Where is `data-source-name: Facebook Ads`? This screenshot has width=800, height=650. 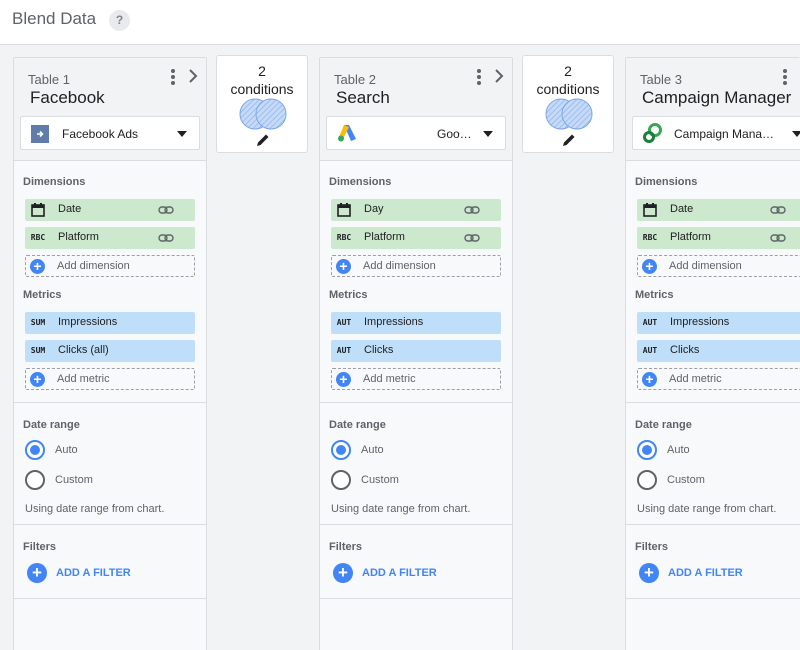 data-source-name: Facebook Ads is located at coordinates (100, 134).